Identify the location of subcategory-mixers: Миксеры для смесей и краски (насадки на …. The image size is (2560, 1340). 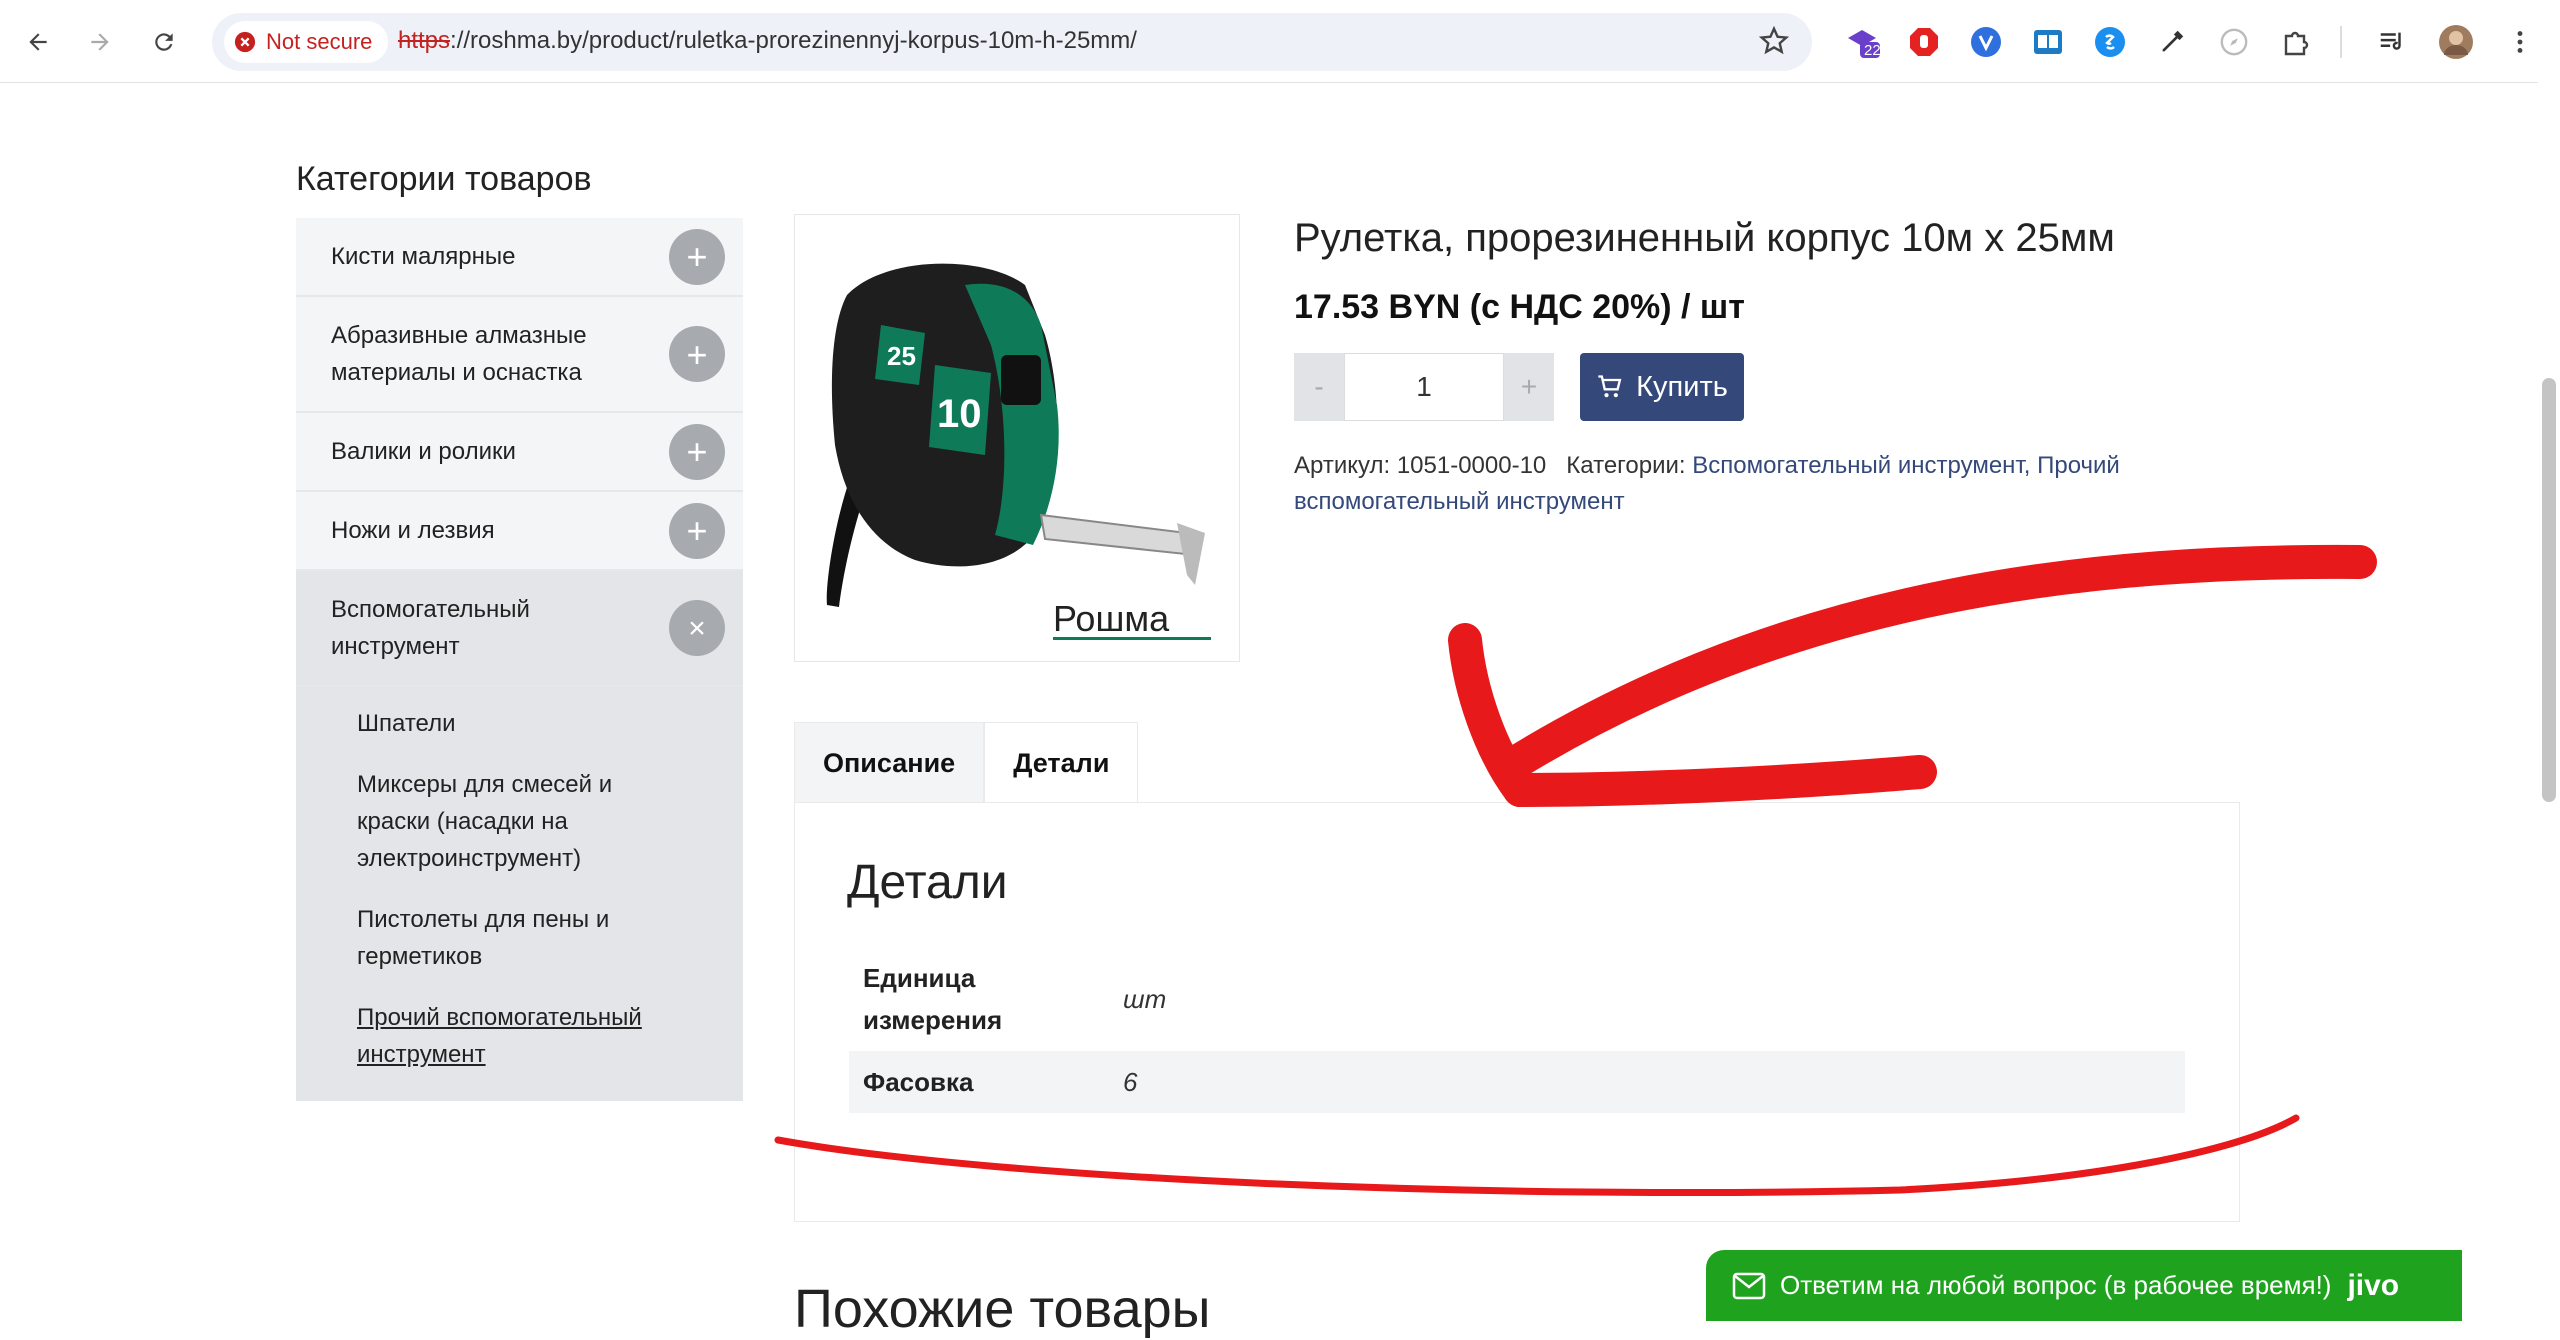
(519, 821).